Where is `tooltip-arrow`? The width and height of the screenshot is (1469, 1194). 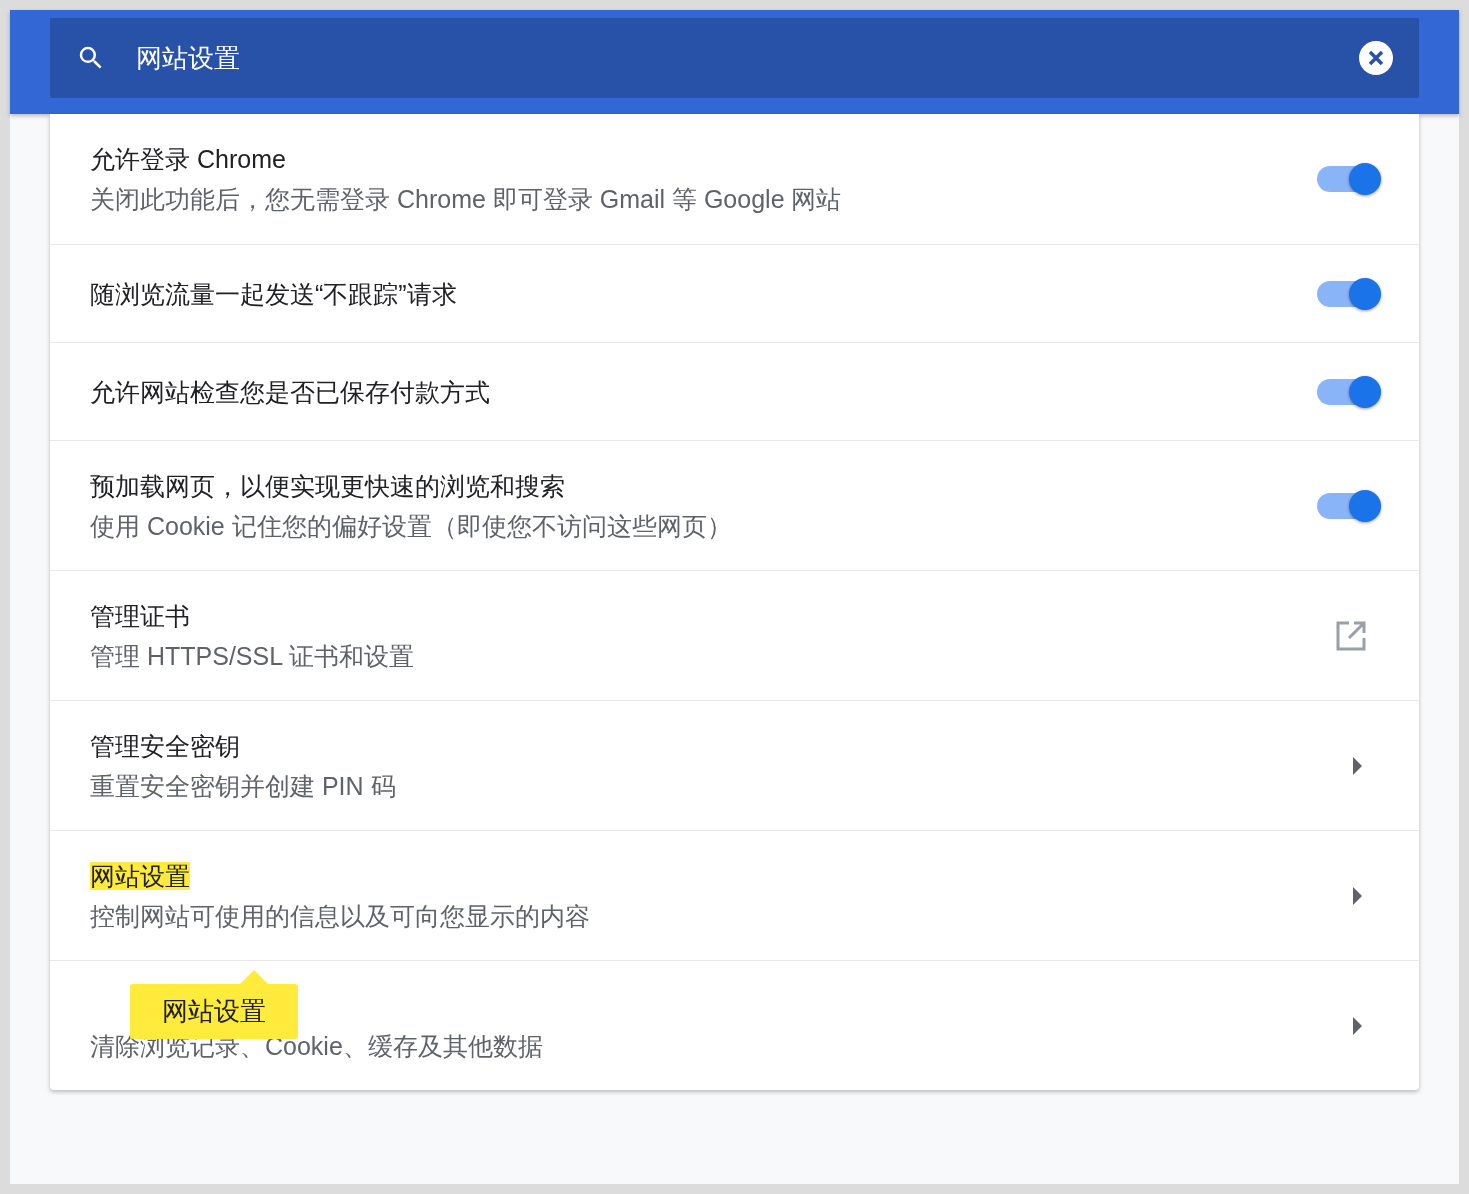
tooltip-arrow is located at coordinates (254, 976).